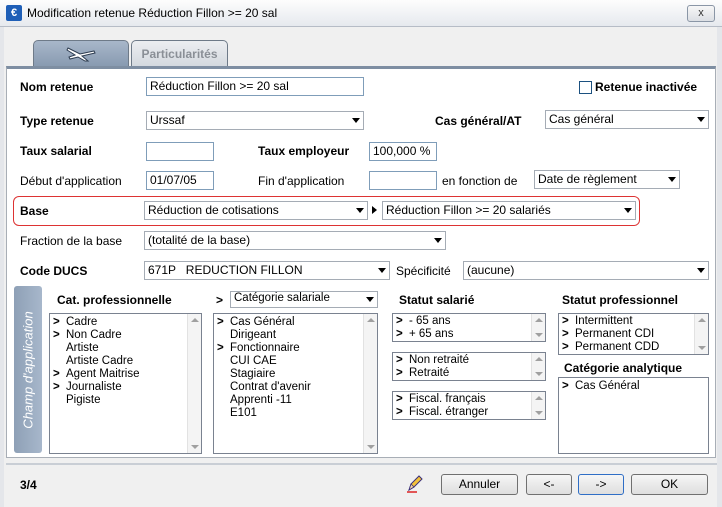 The image size is (722, 507). What do you see at coordinates (627, 119) in the screenshot?
I see `cas-general-select: Cas général` at bounding box center [627, 119].